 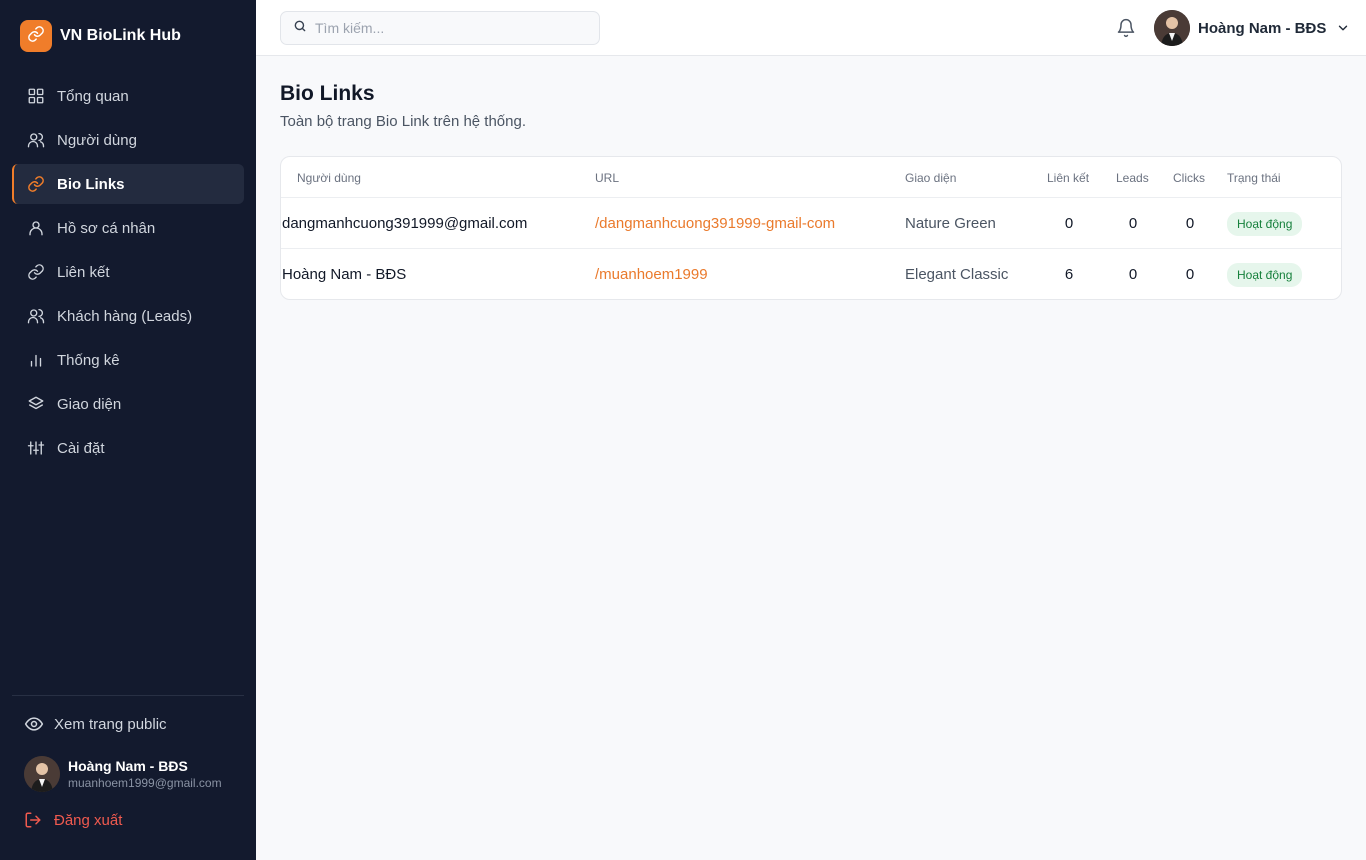 What do you see at coordinates (36, 96) in the screenshot?
I see `grid-icon` at bounding box center [36, 96].